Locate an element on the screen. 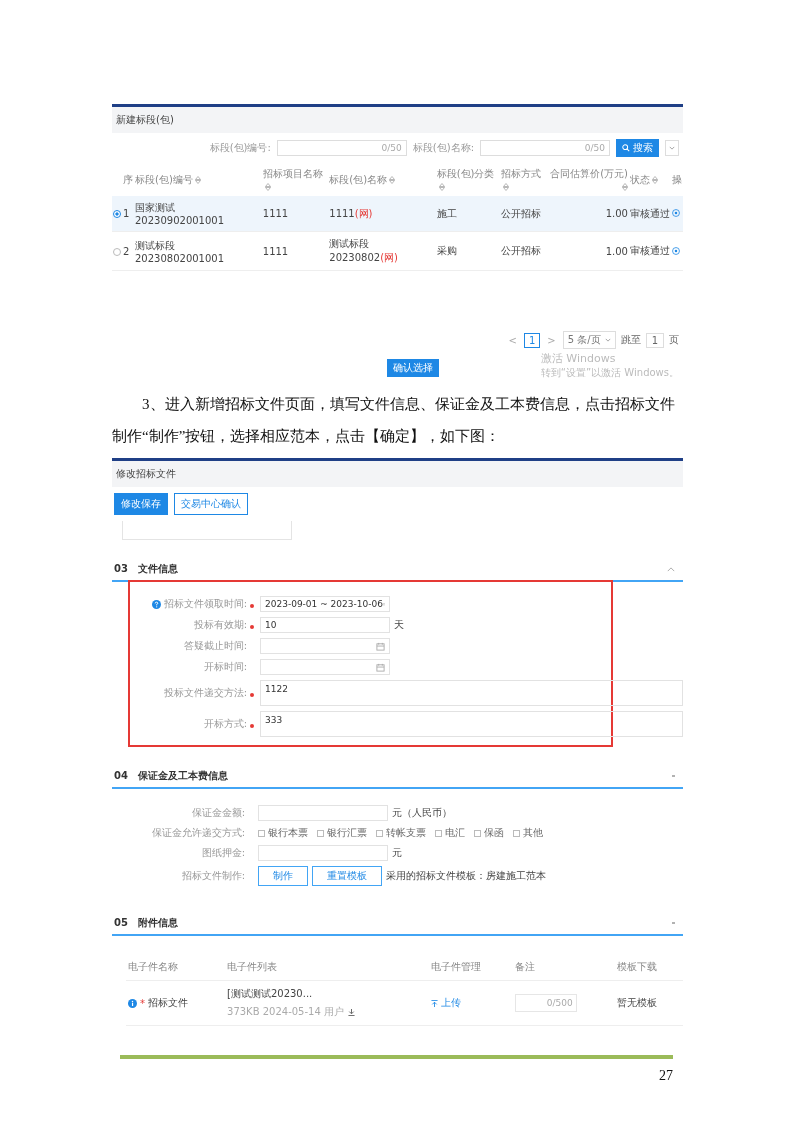  field-label: 招标文件制作: is located at coordinates (213, 876).